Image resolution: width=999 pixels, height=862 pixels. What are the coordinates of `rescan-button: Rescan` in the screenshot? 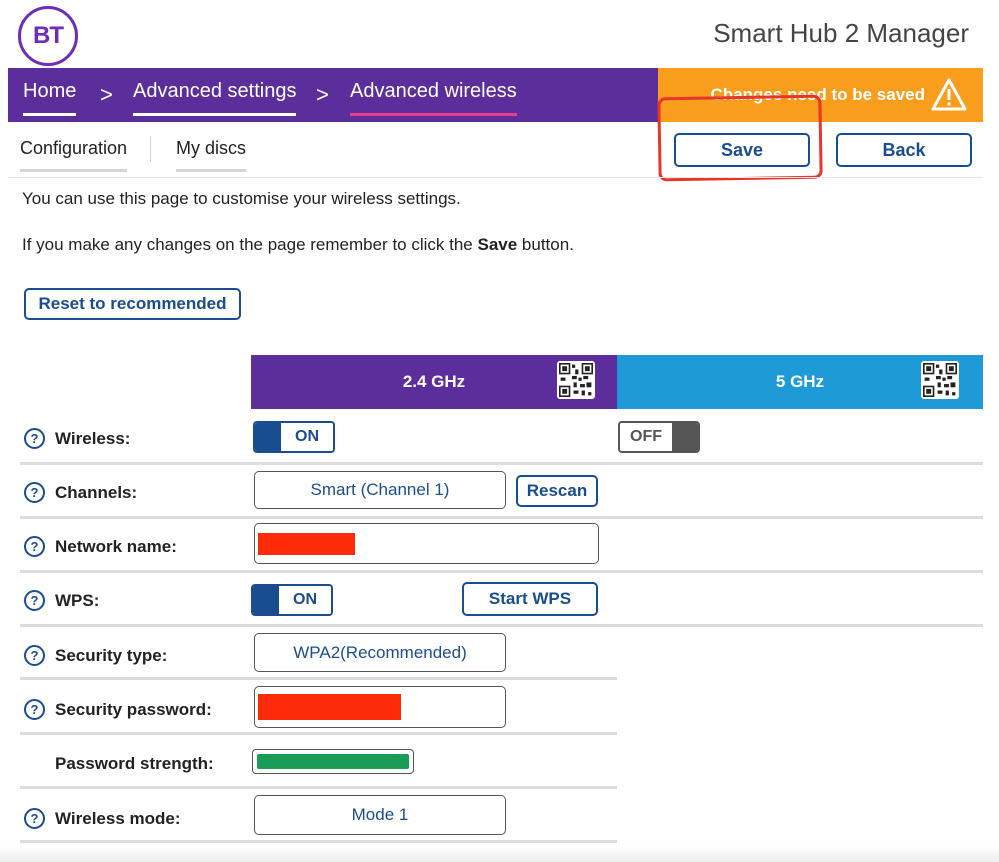 It's located at (557, 491).